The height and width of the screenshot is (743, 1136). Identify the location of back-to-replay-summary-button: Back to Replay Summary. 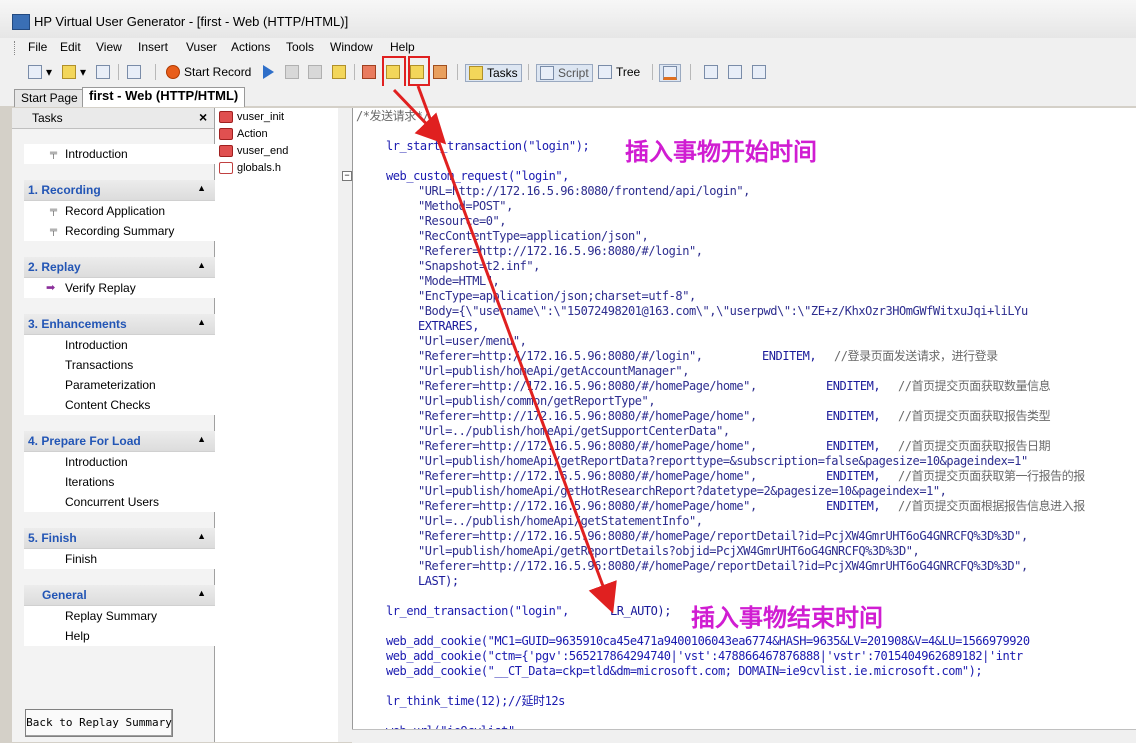
(99, 723).